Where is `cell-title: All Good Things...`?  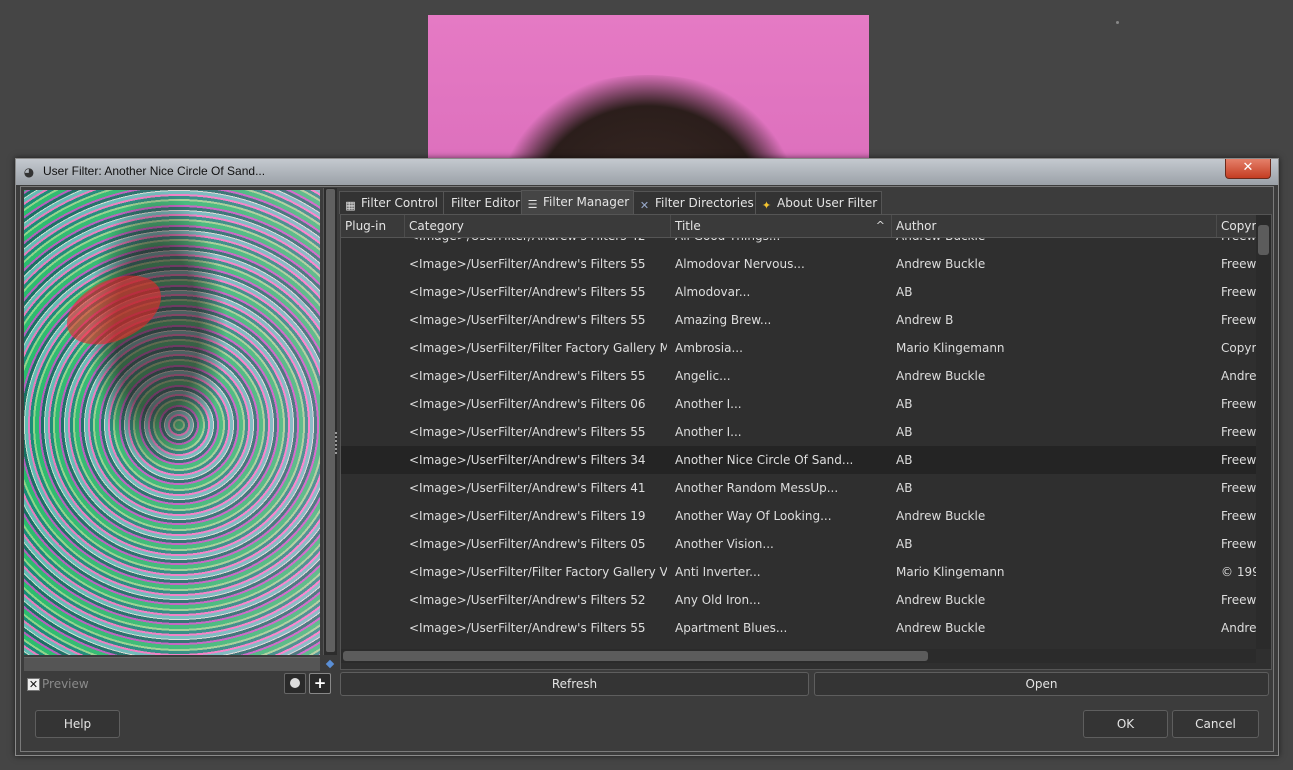
cell-title: All Good Things... is located at coordinates (782, 244).